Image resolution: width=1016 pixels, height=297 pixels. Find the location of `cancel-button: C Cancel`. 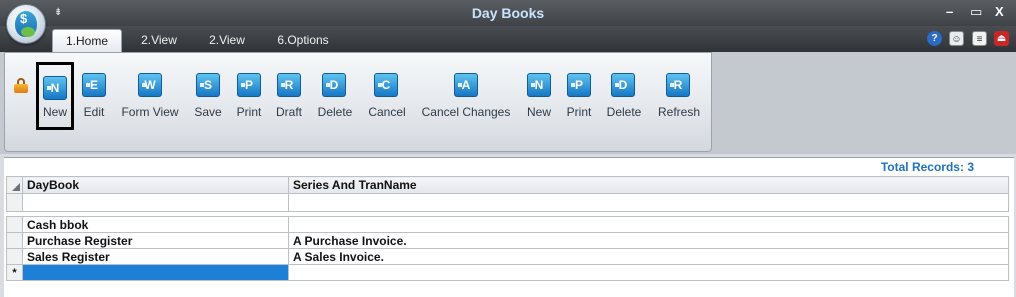

cancel-button: C Cancel is located at coordinates (387, 96).